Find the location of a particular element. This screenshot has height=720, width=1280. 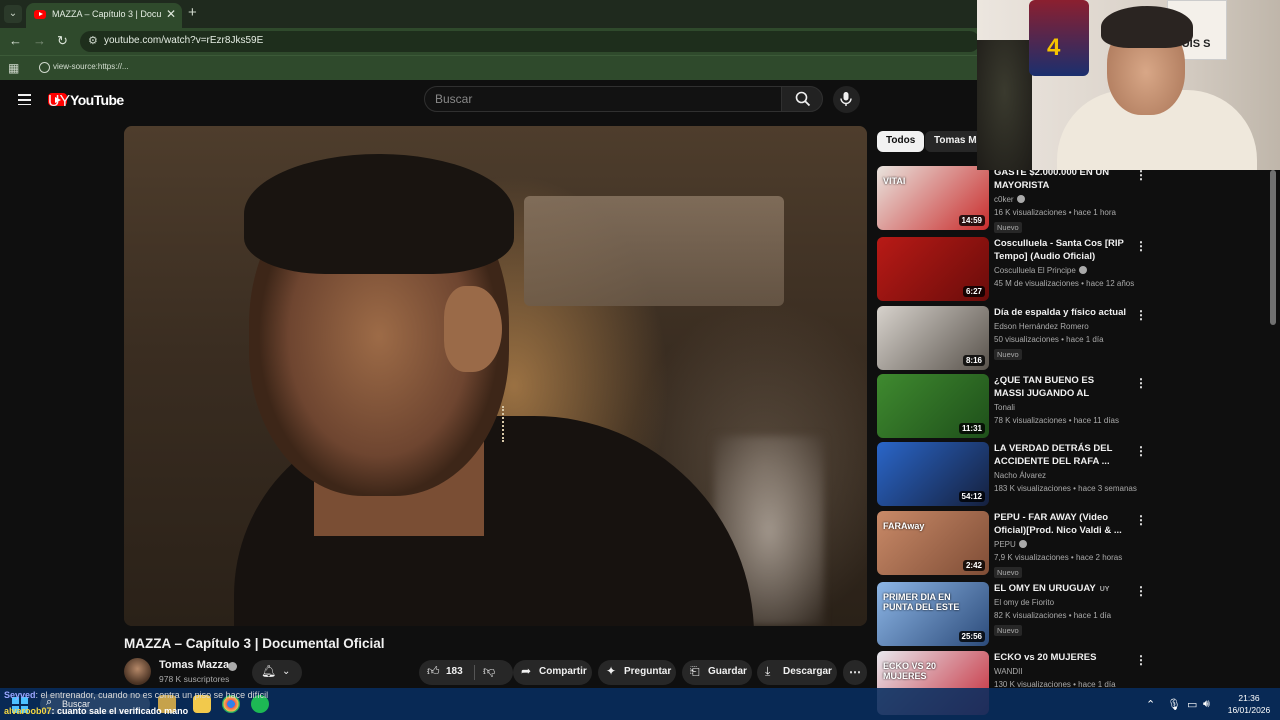

site-info-icon: ⚙ is located at coordinates (93, 40).